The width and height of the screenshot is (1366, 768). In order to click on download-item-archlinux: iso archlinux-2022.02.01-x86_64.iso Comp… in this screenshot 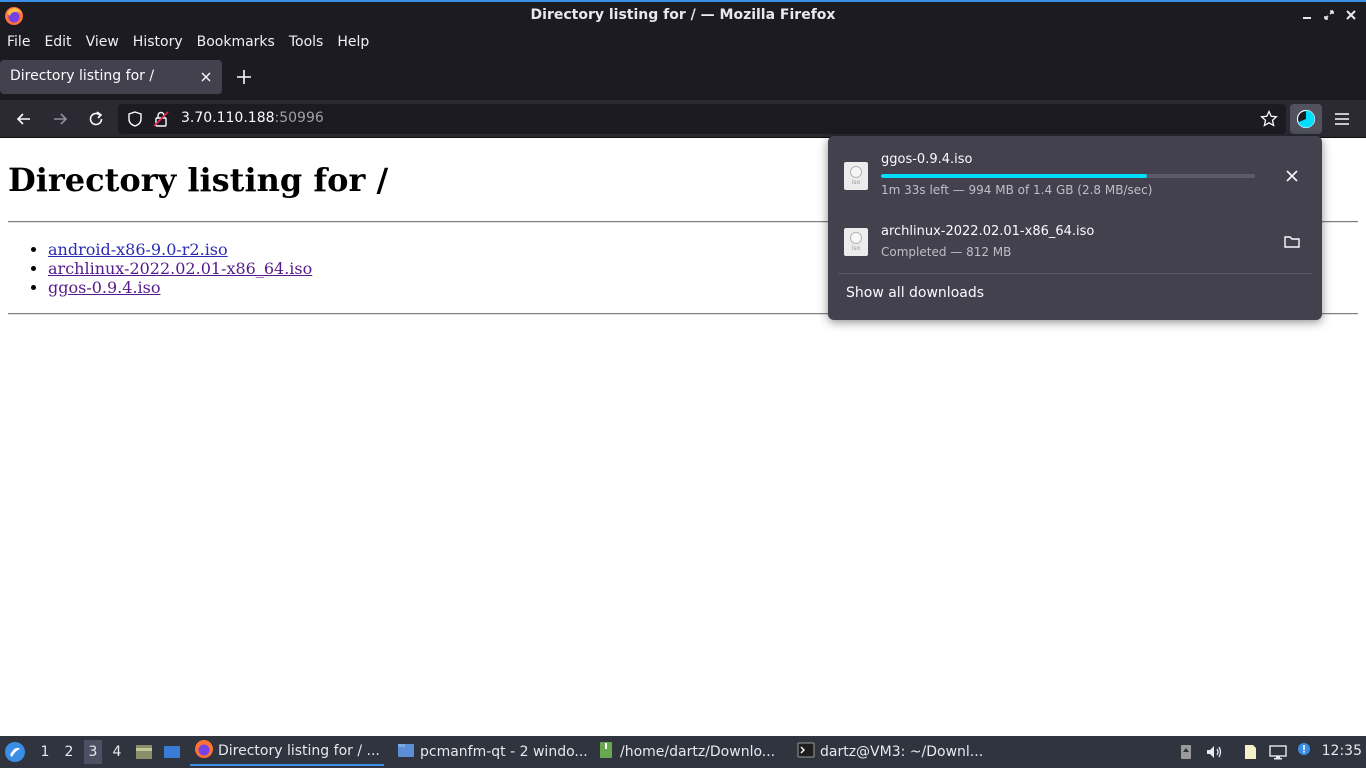, I will do `click(1075, 241)`.